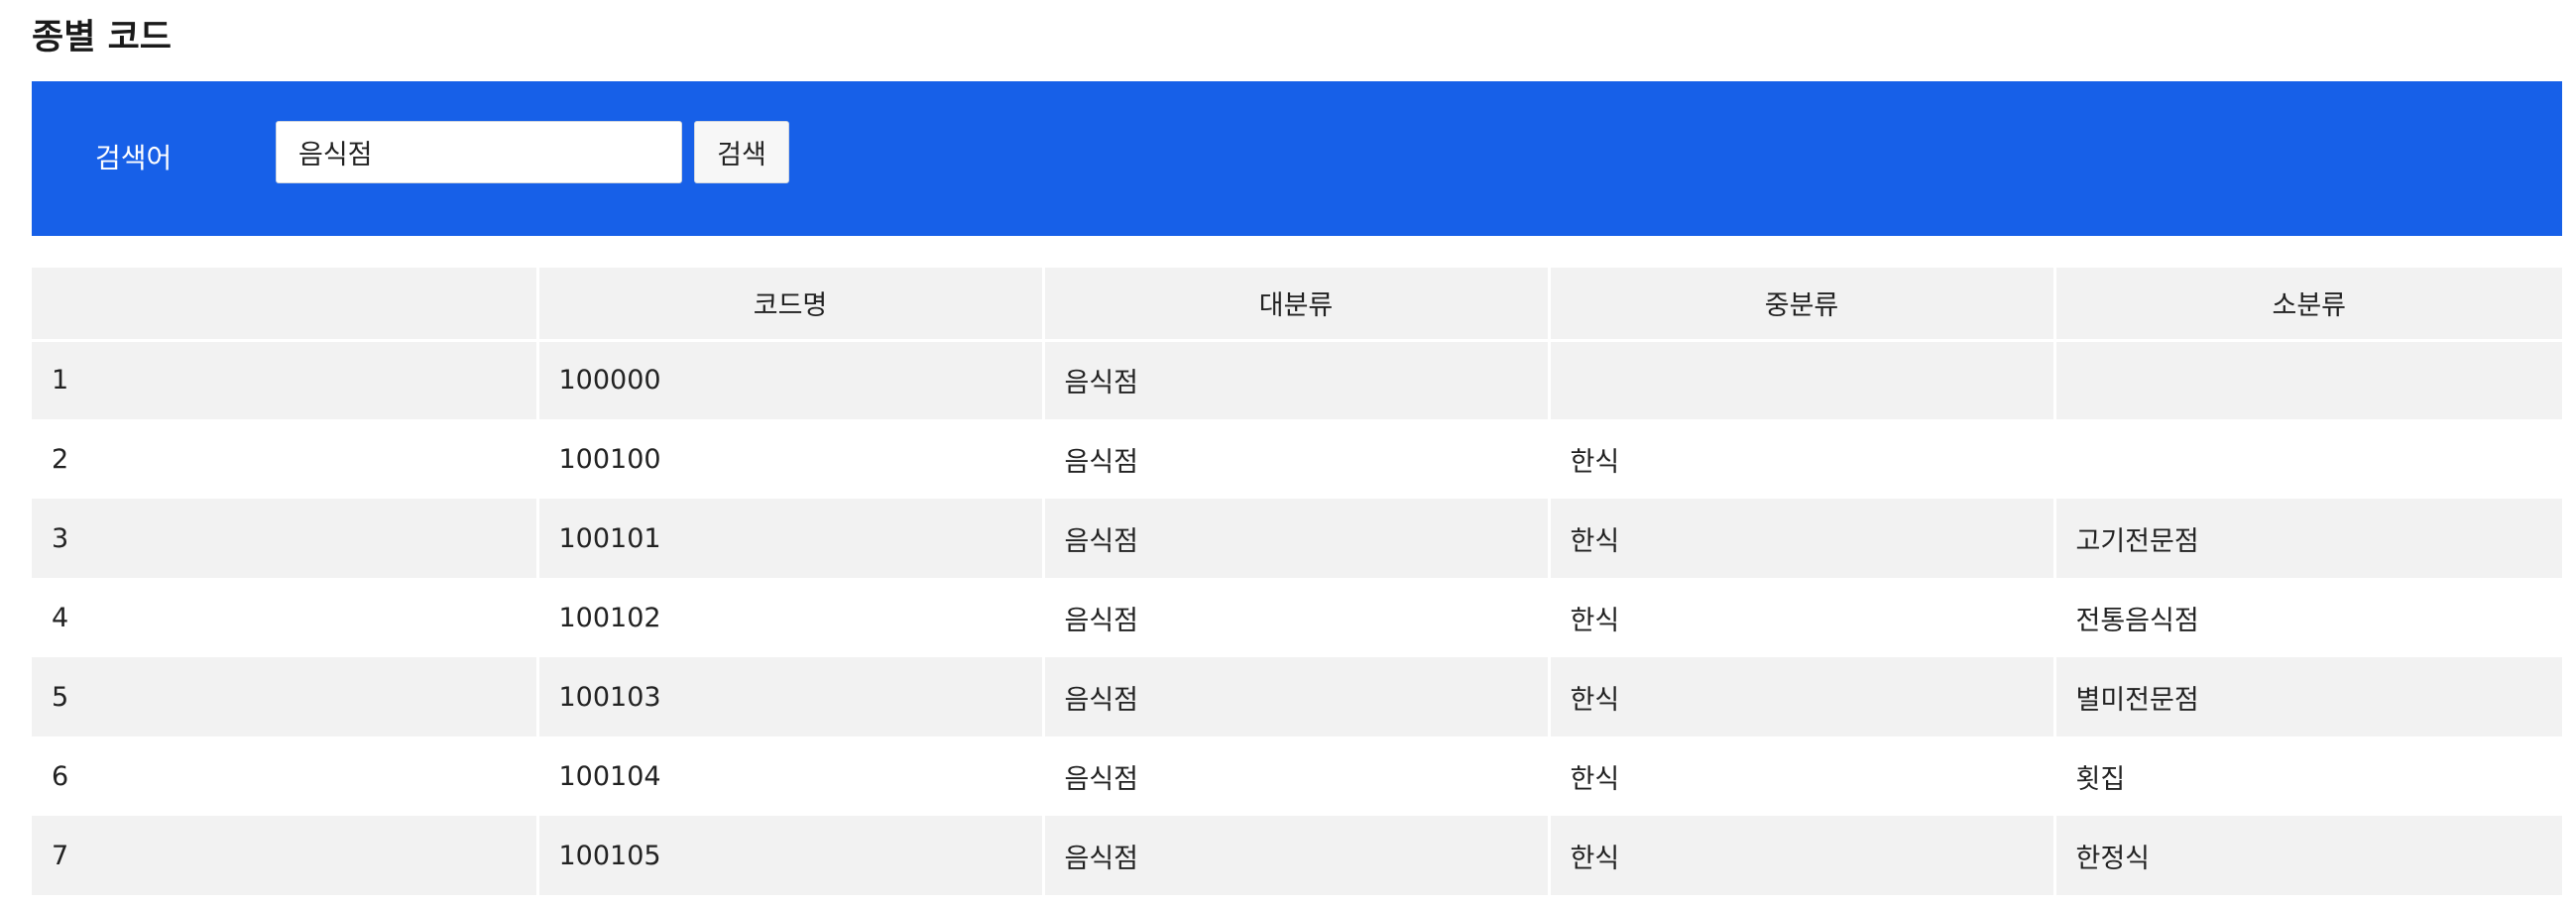 The height and width of the screenshot is (906, 2576). I want to click on header-middle-category: 중분류, so click(1801, 305).